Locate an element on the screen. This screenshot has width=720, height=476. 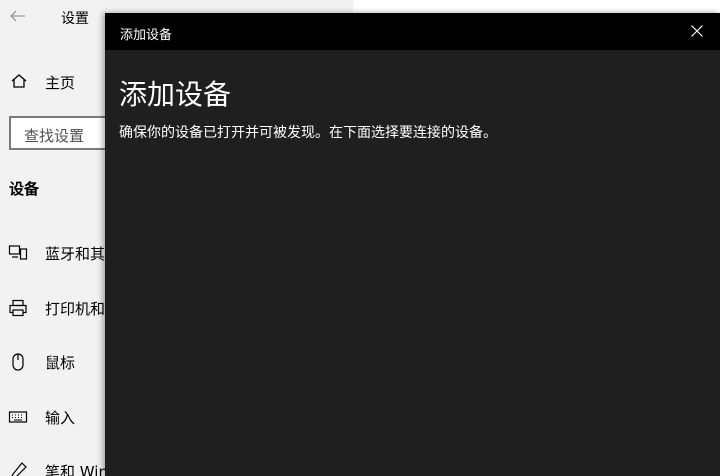
pen-icon is located at coordinates (19, 469).